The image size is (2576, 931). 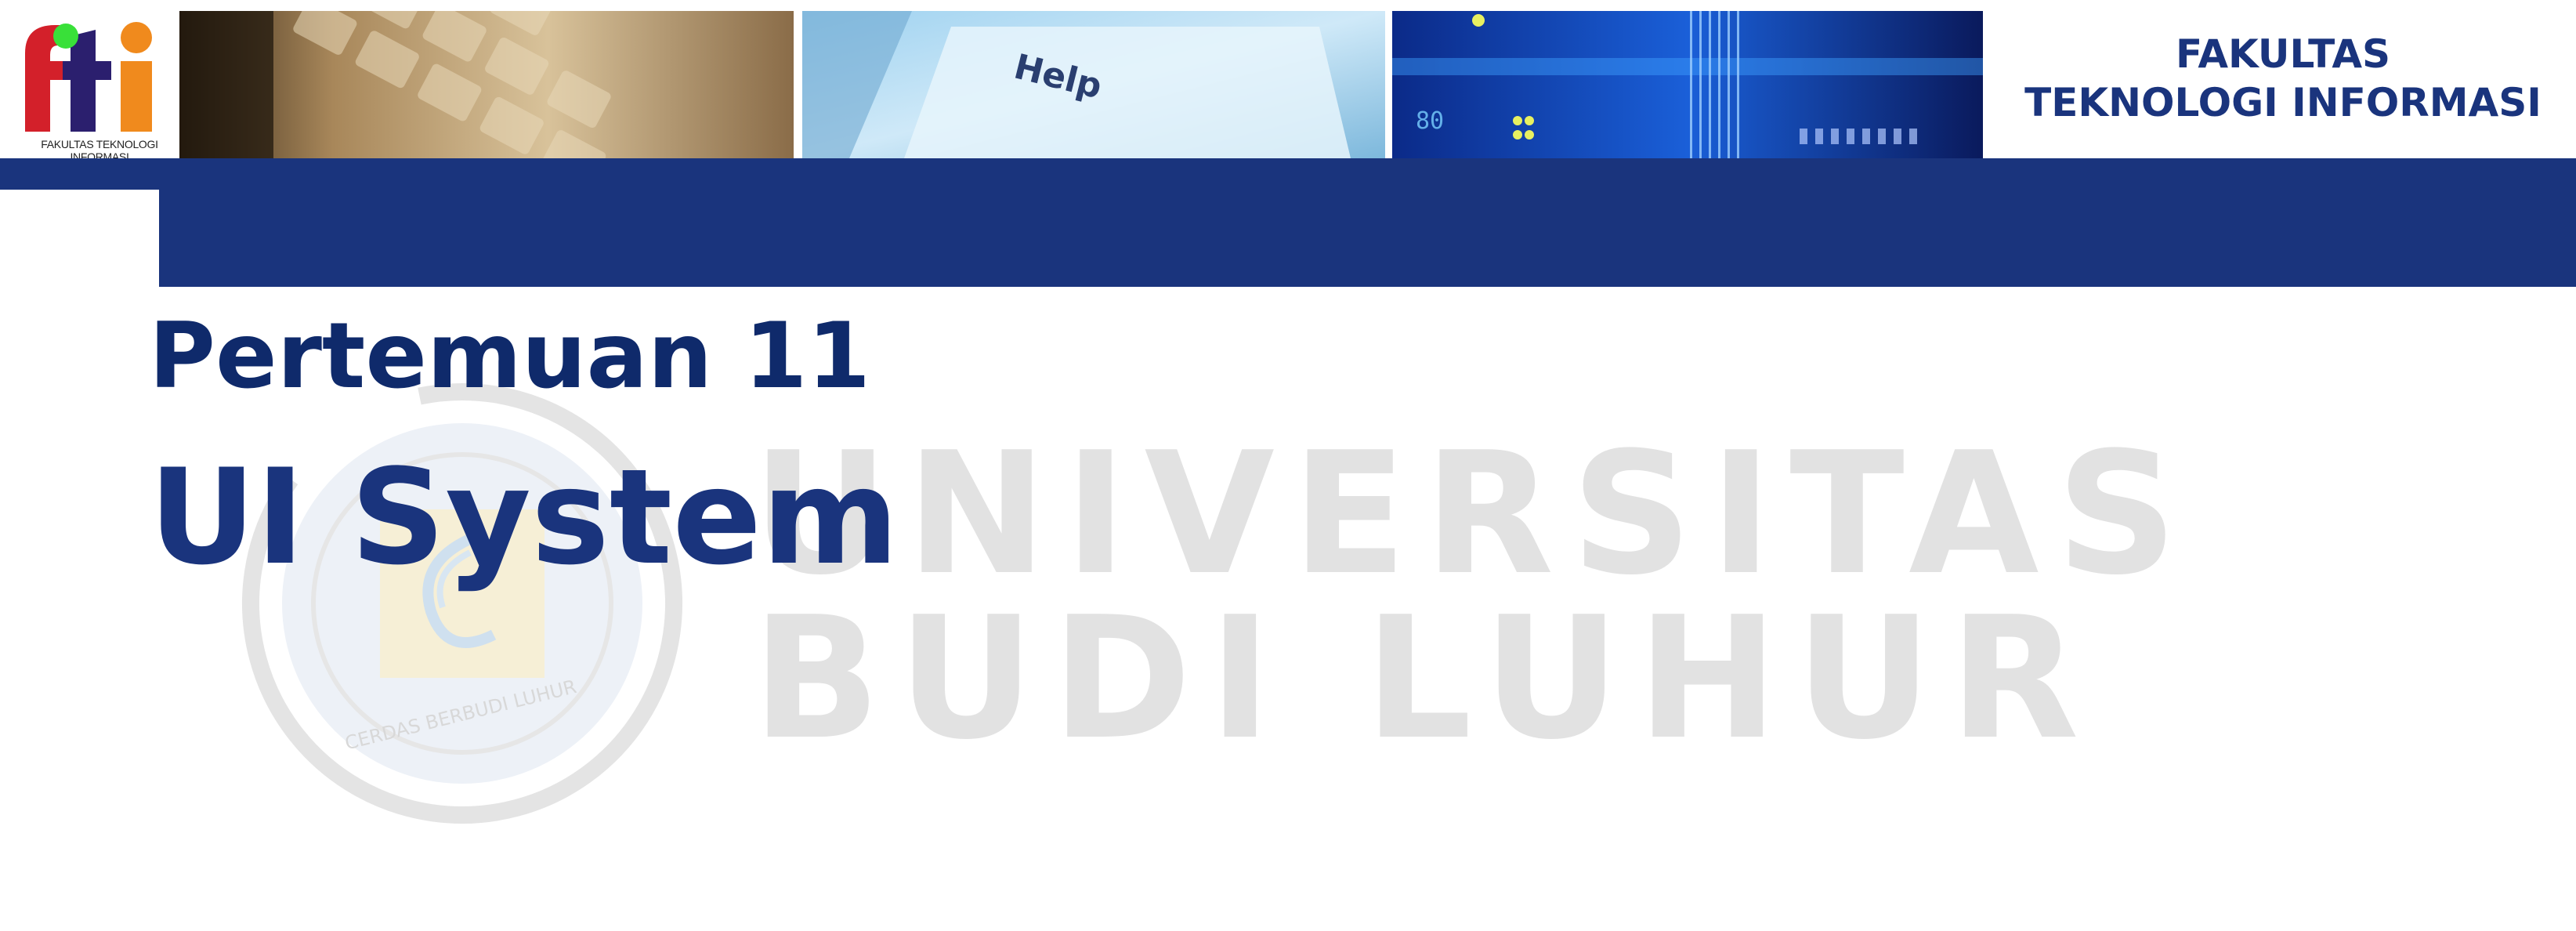 I want to click on header-band-top, so click(x=1288, y=174).